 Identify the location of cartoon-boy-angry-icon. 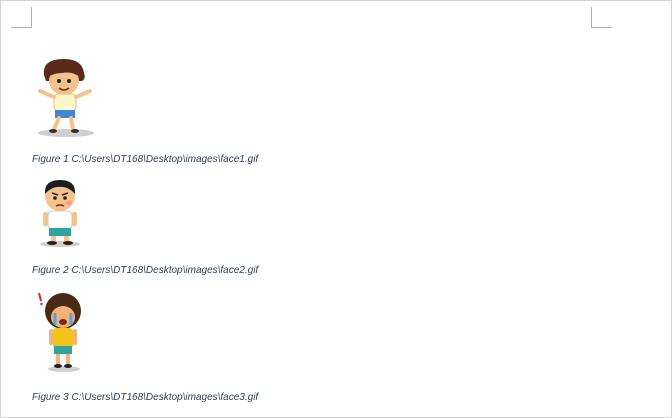
(60, 213).